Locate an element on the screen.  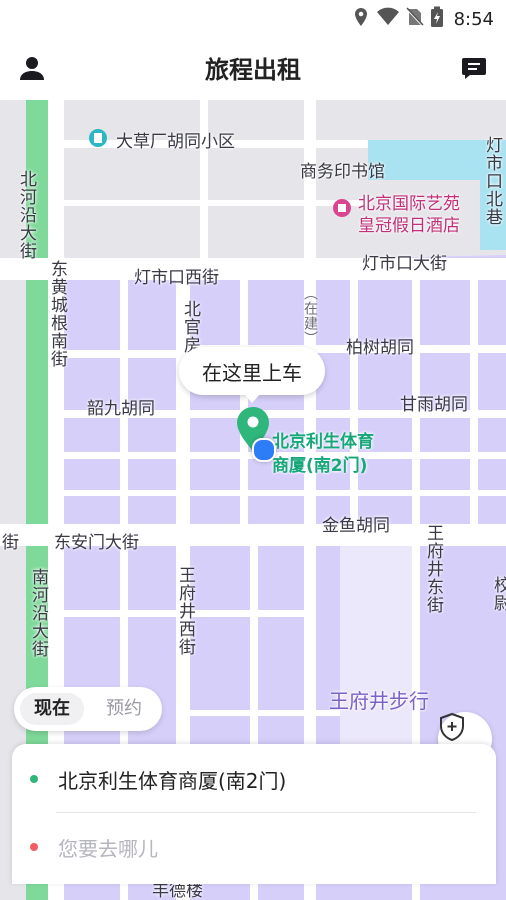
map-label-jie: 街 is located at coordinates (10, 543).